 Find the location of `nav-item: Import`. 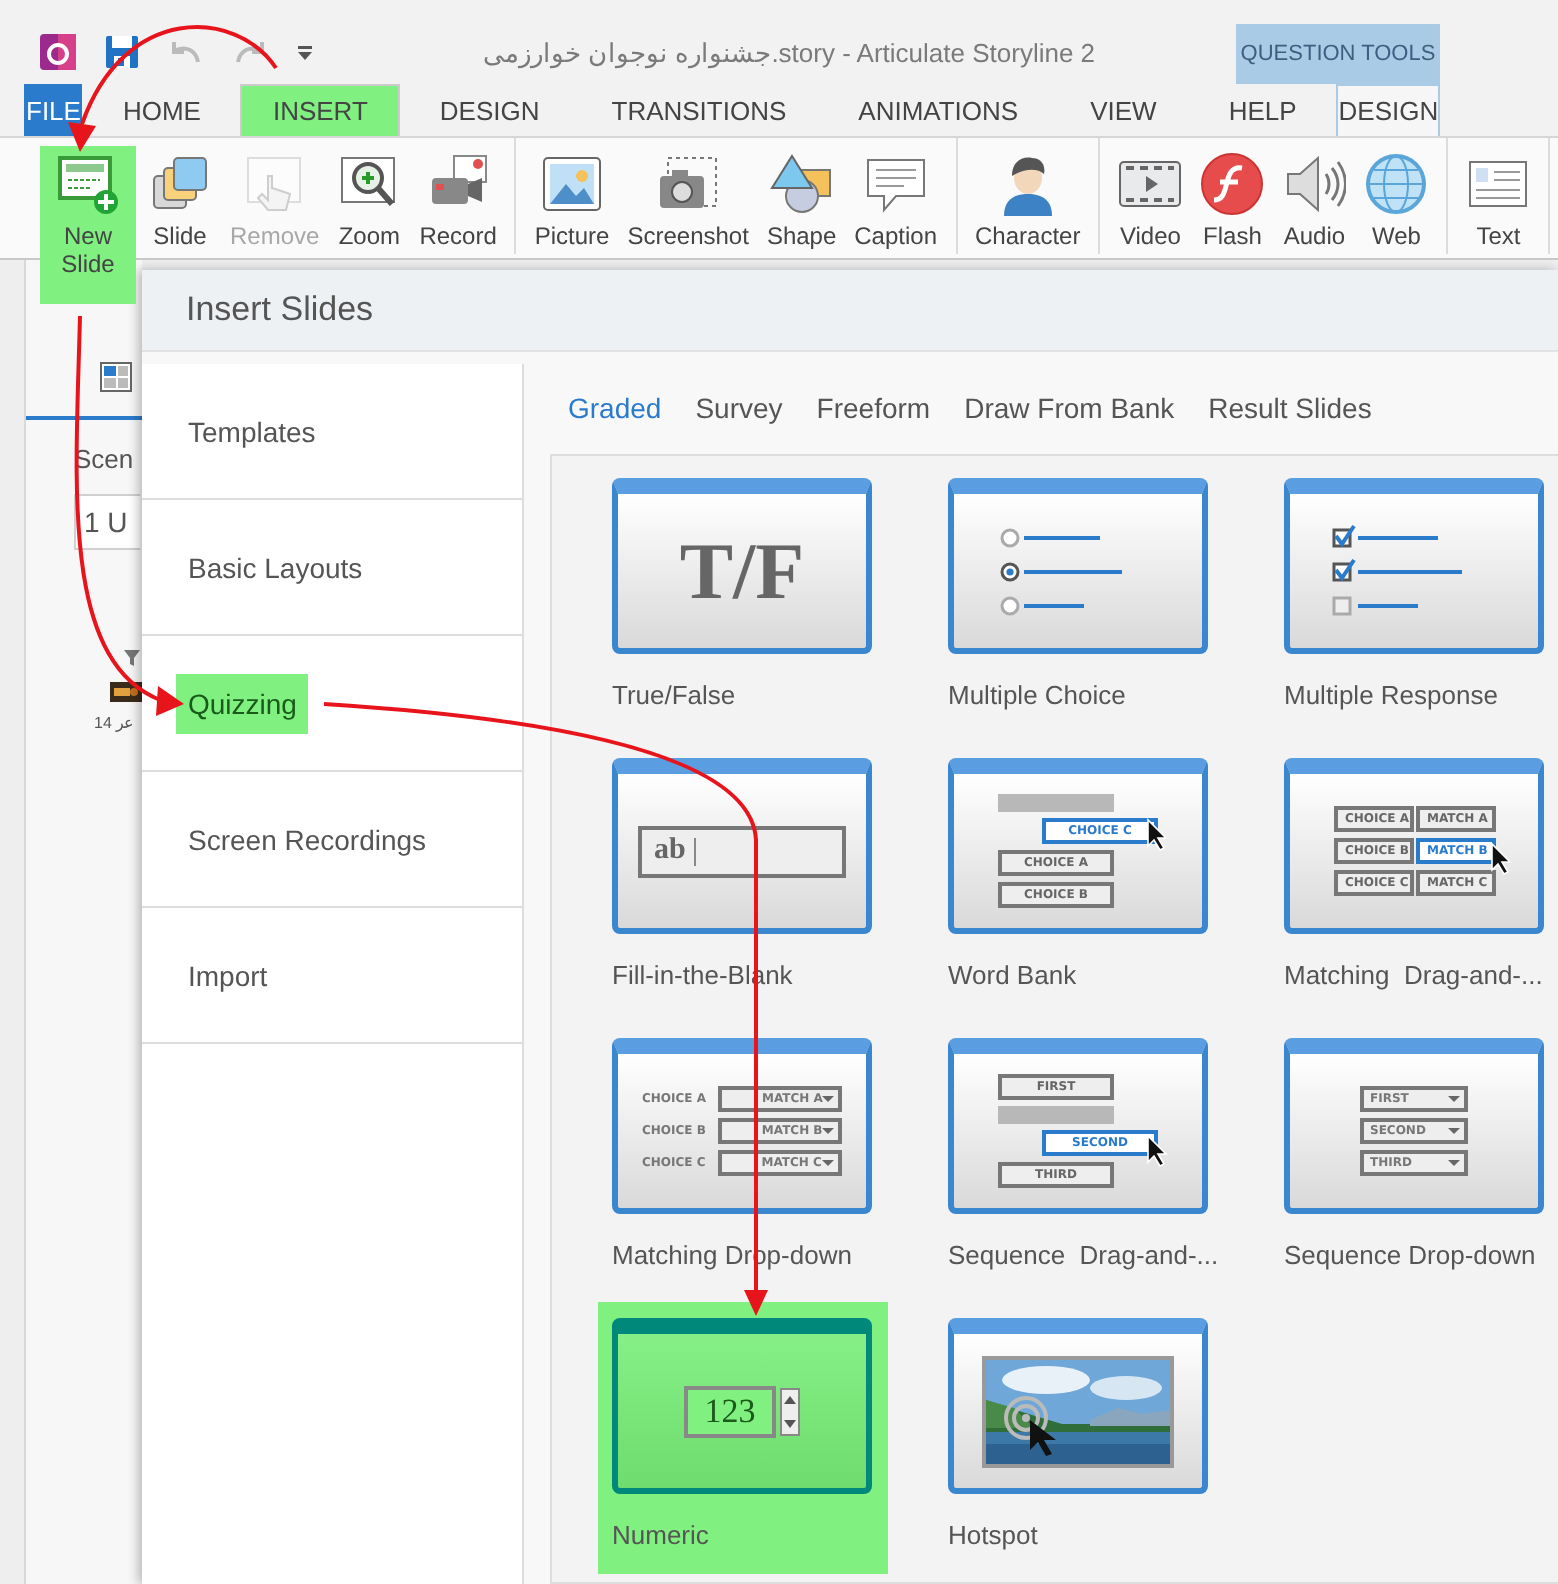

nav-item: Import is located at coordinates (228, 975).